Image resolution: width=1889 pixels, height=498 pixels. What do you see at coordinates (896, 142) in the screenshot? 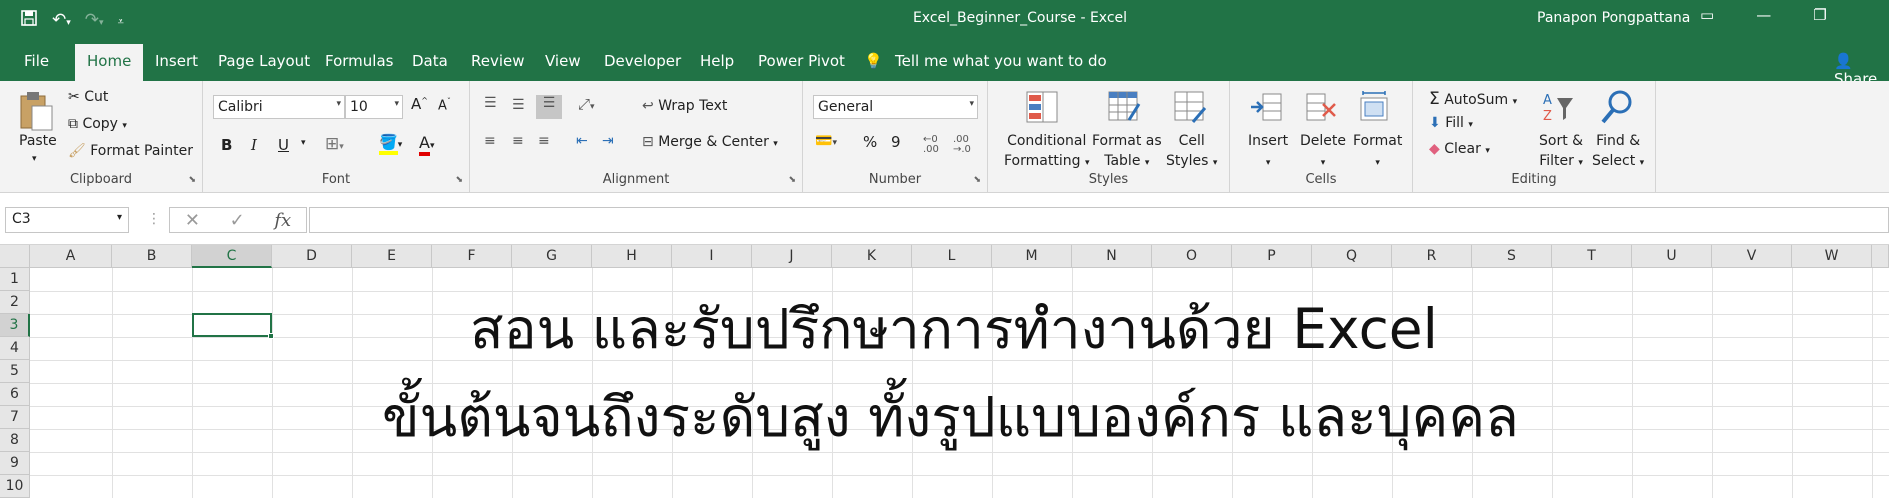
I see `comma-style-button: 9` at bounding box center [896, 142].